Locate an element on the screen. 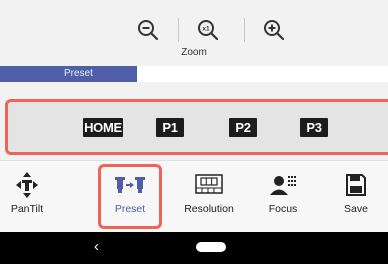 The image size is (388, 264). toolbar-item-focus: Focus is located at coordinates (283, 194).